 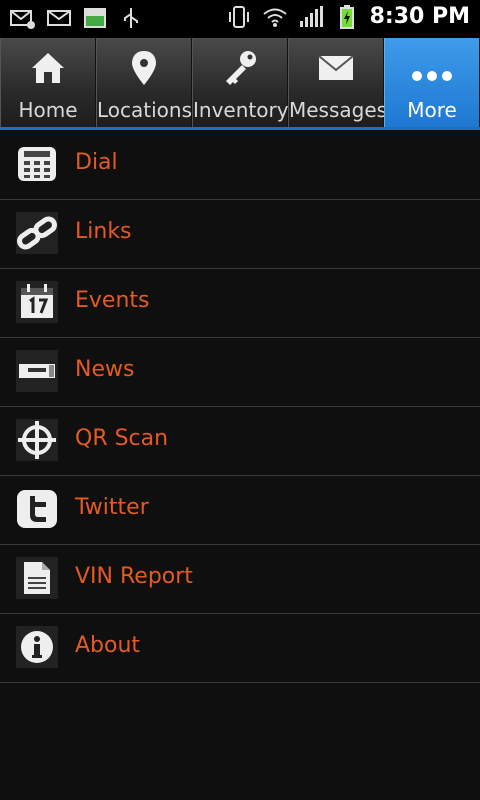 I want to click on menu-item-dial: Dial, so click(x=240, y=165).